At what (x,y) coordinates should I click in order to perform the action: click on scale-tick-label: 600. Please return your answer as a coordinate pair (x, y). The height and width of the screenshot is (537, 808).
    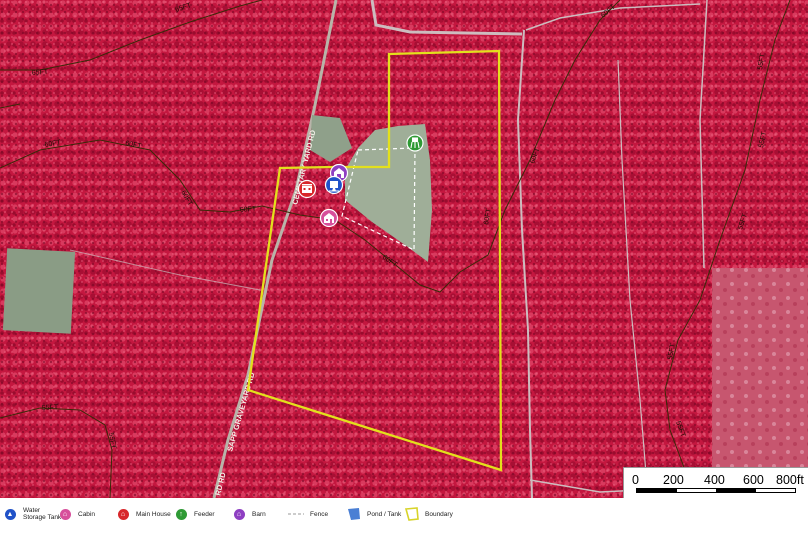
    Looking at the image, I should click on (753, 480).